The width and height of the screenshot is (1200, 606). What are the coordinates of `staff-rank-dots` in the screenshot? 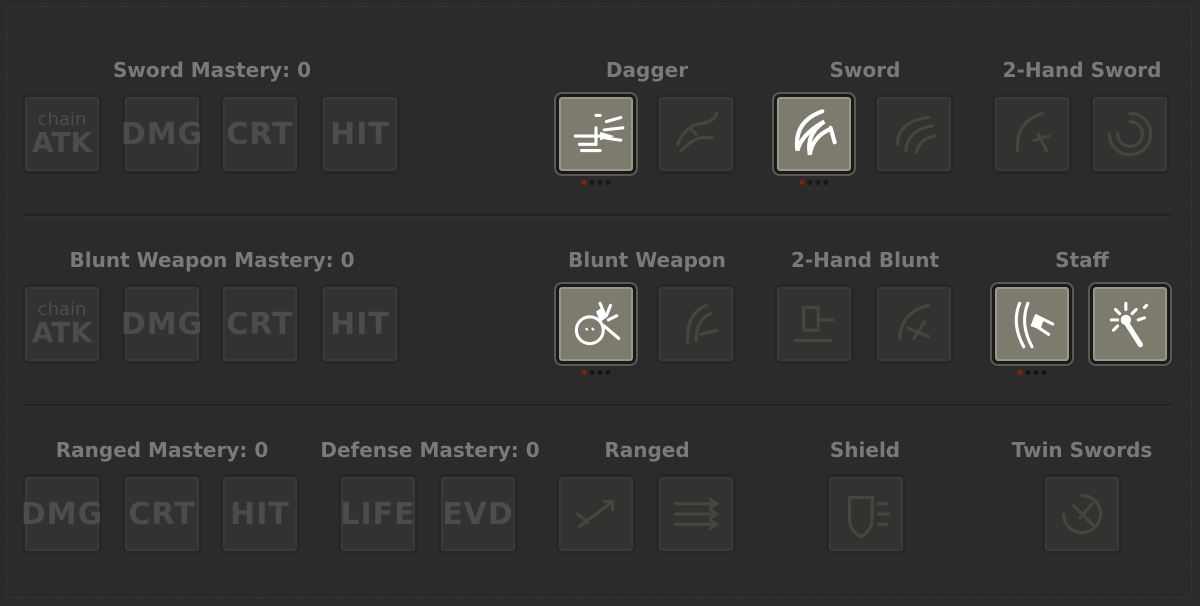 It's located at (1032, 372).